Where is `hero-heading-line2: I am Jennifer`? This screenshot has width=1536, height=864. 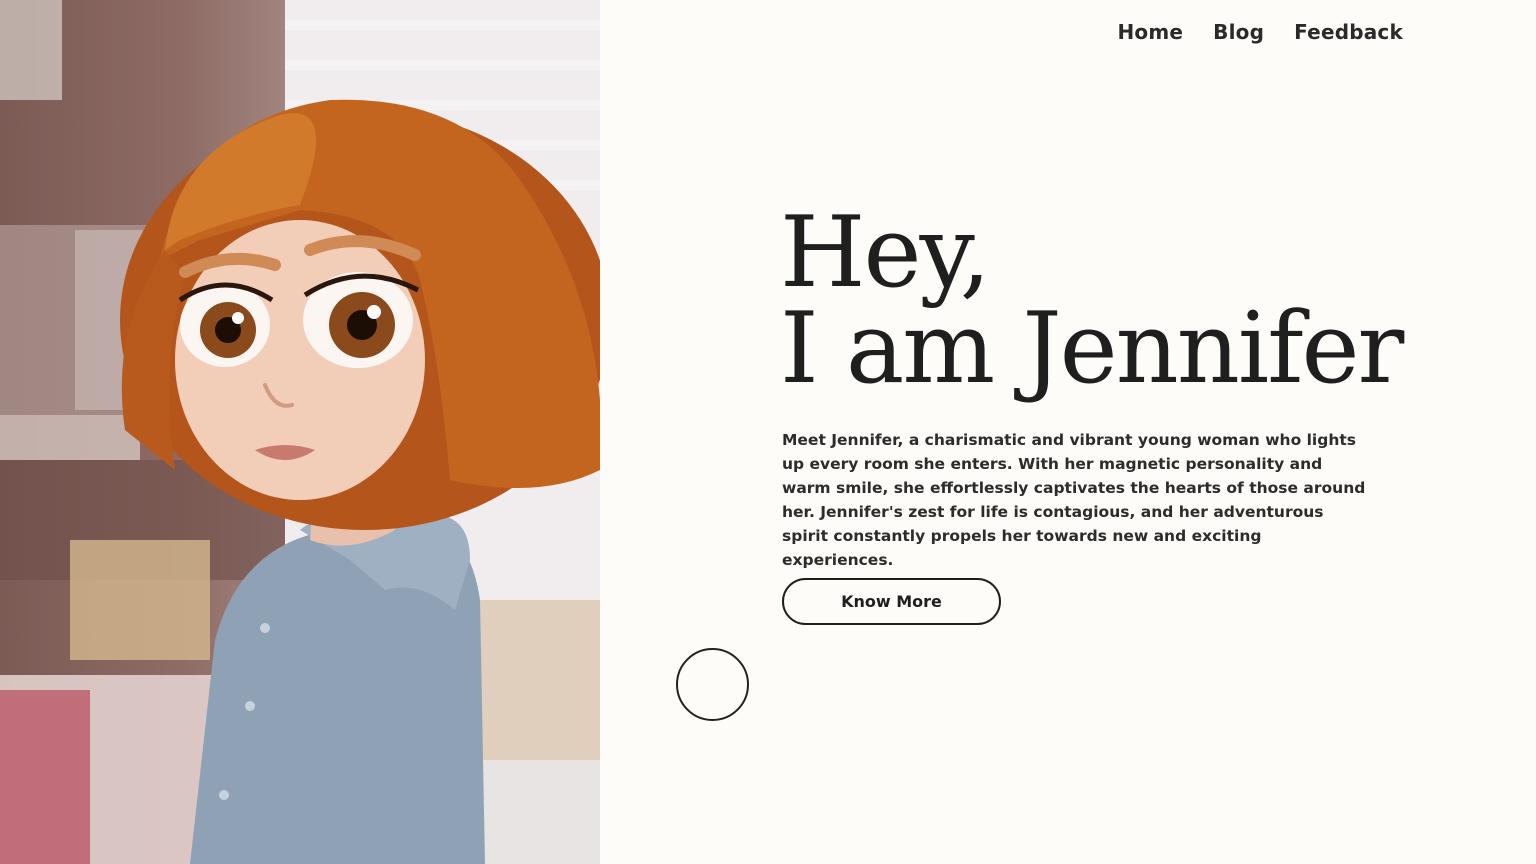
hero-heading-line2: I am Jennifer is located at coordinates (1092, 349).